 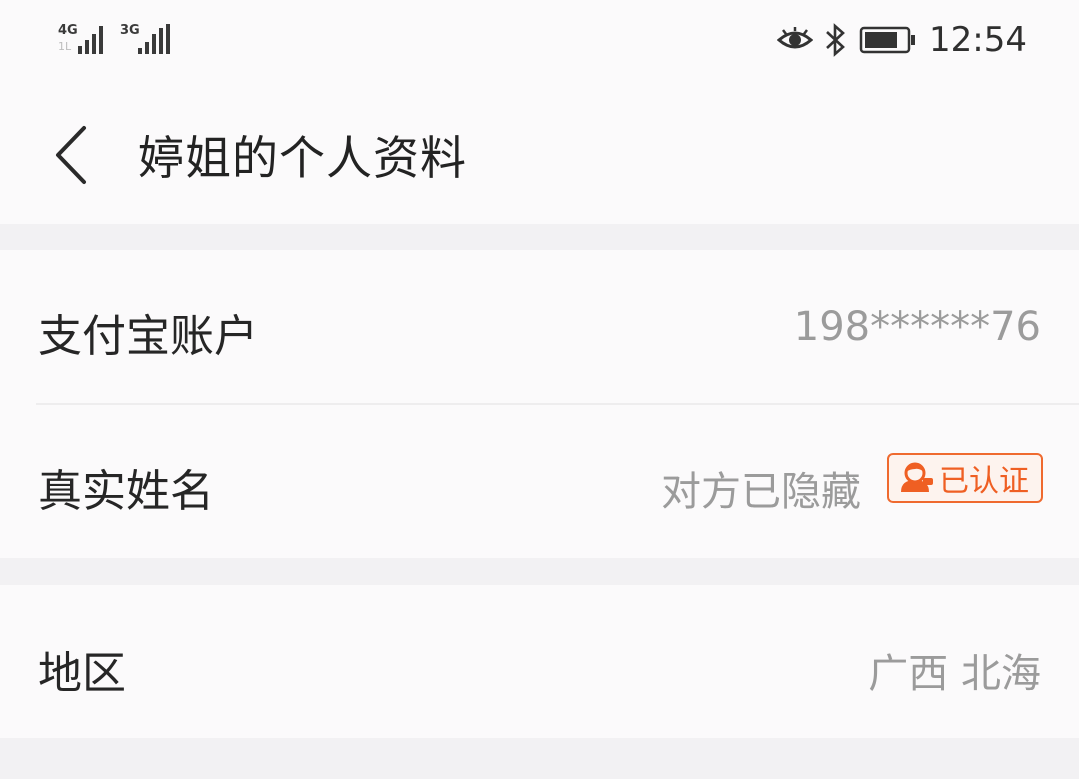 I want to click on svg-text: 4G, so click(x=68, y=30).